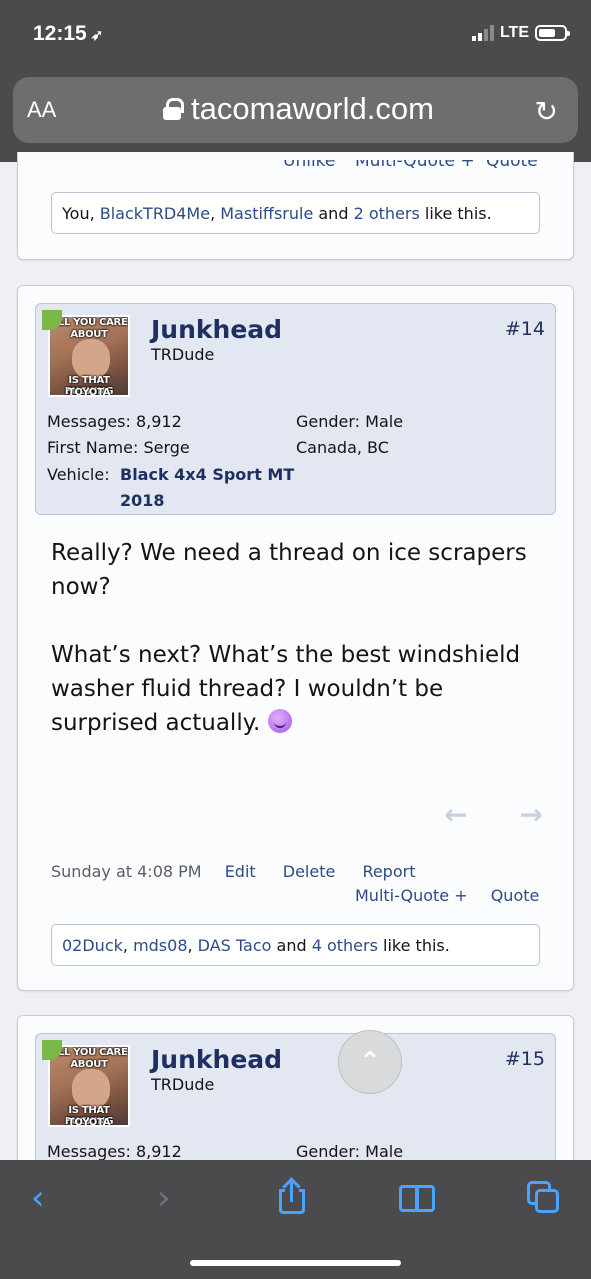  Describe the element at coordinates (546, 111) in the screenshot. I see `reload-icon: ↻` at that location.